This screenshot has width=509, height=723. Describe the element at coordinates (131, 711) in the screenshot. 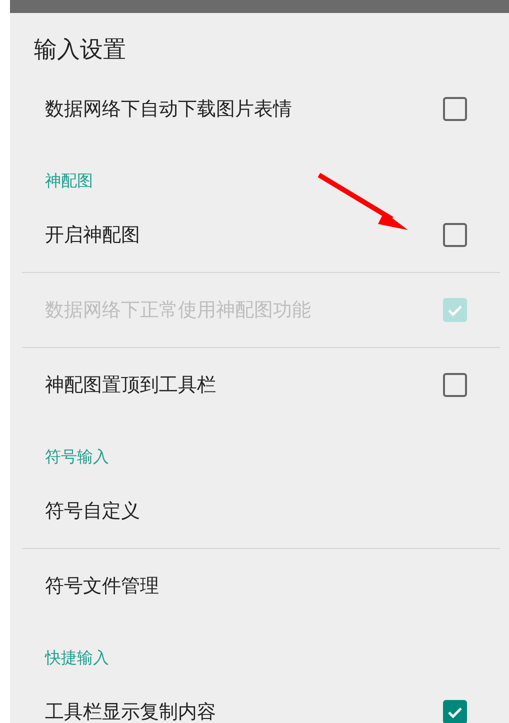

I see `setting-label: 工具栏显示复制内容` at that location.